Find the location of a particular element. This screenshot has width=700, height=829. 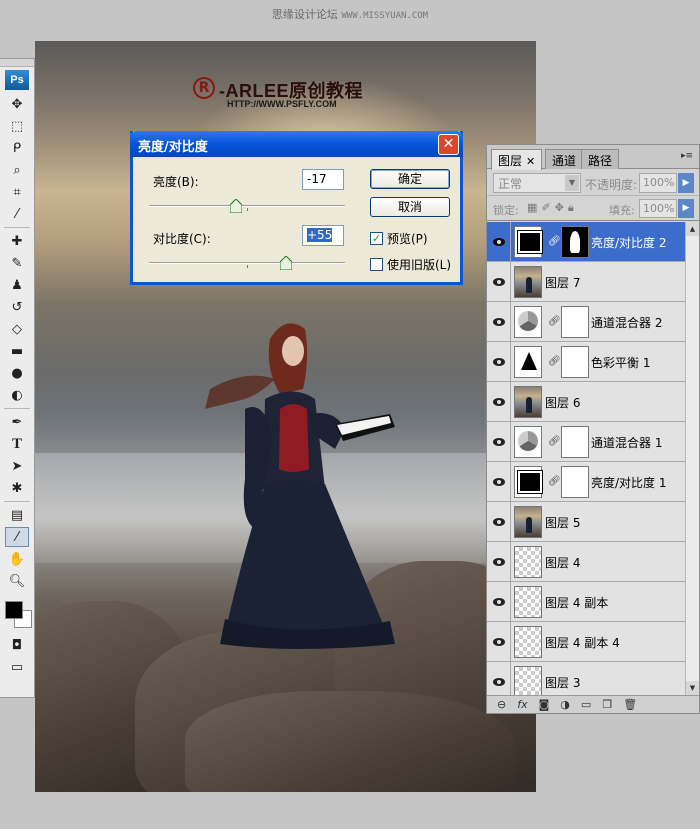

type-icon: T is located at coordinates (17, 444).